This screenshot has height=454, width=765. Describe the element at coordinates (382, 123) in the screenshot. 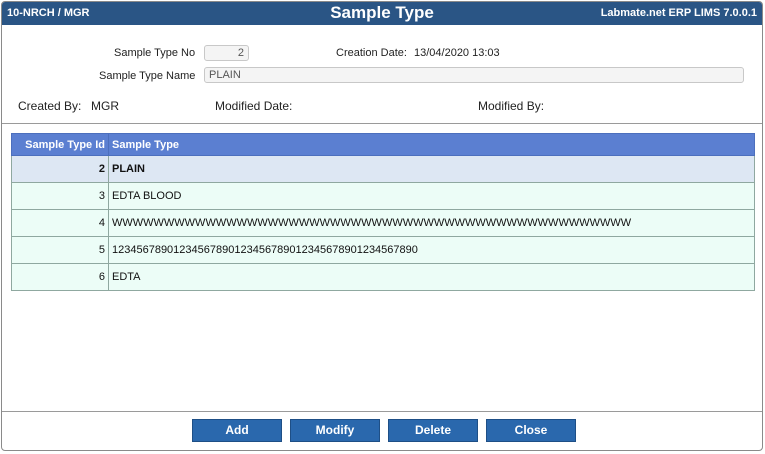

I see `form-divider` at that location.